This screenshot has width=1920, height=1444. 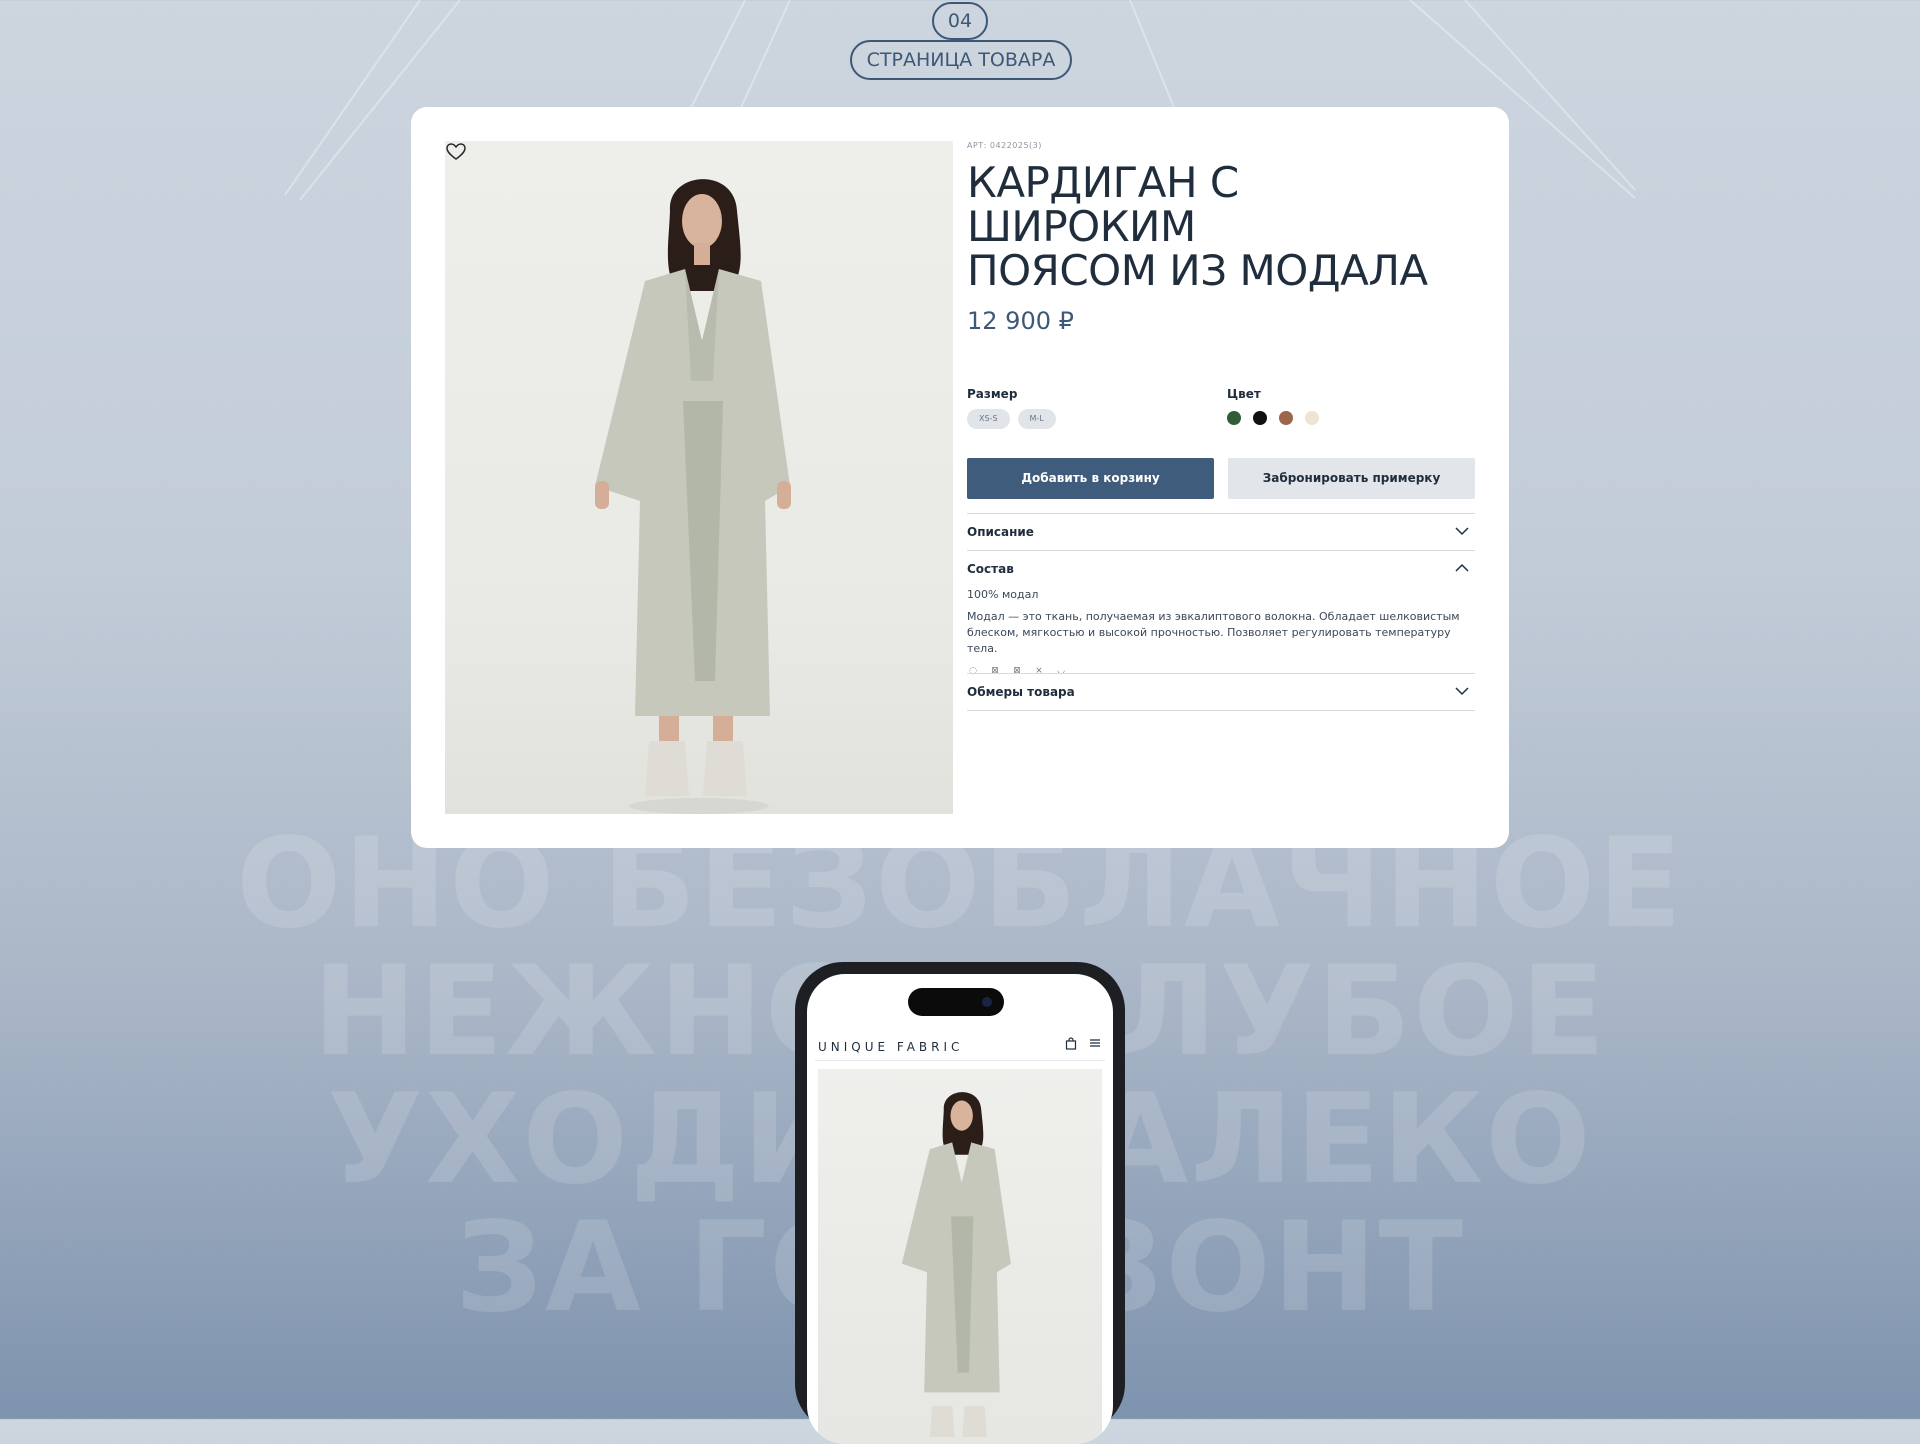 I want to click on section-title: СТРАНИЦА ТОВАРА, so click(x=961, y=60).